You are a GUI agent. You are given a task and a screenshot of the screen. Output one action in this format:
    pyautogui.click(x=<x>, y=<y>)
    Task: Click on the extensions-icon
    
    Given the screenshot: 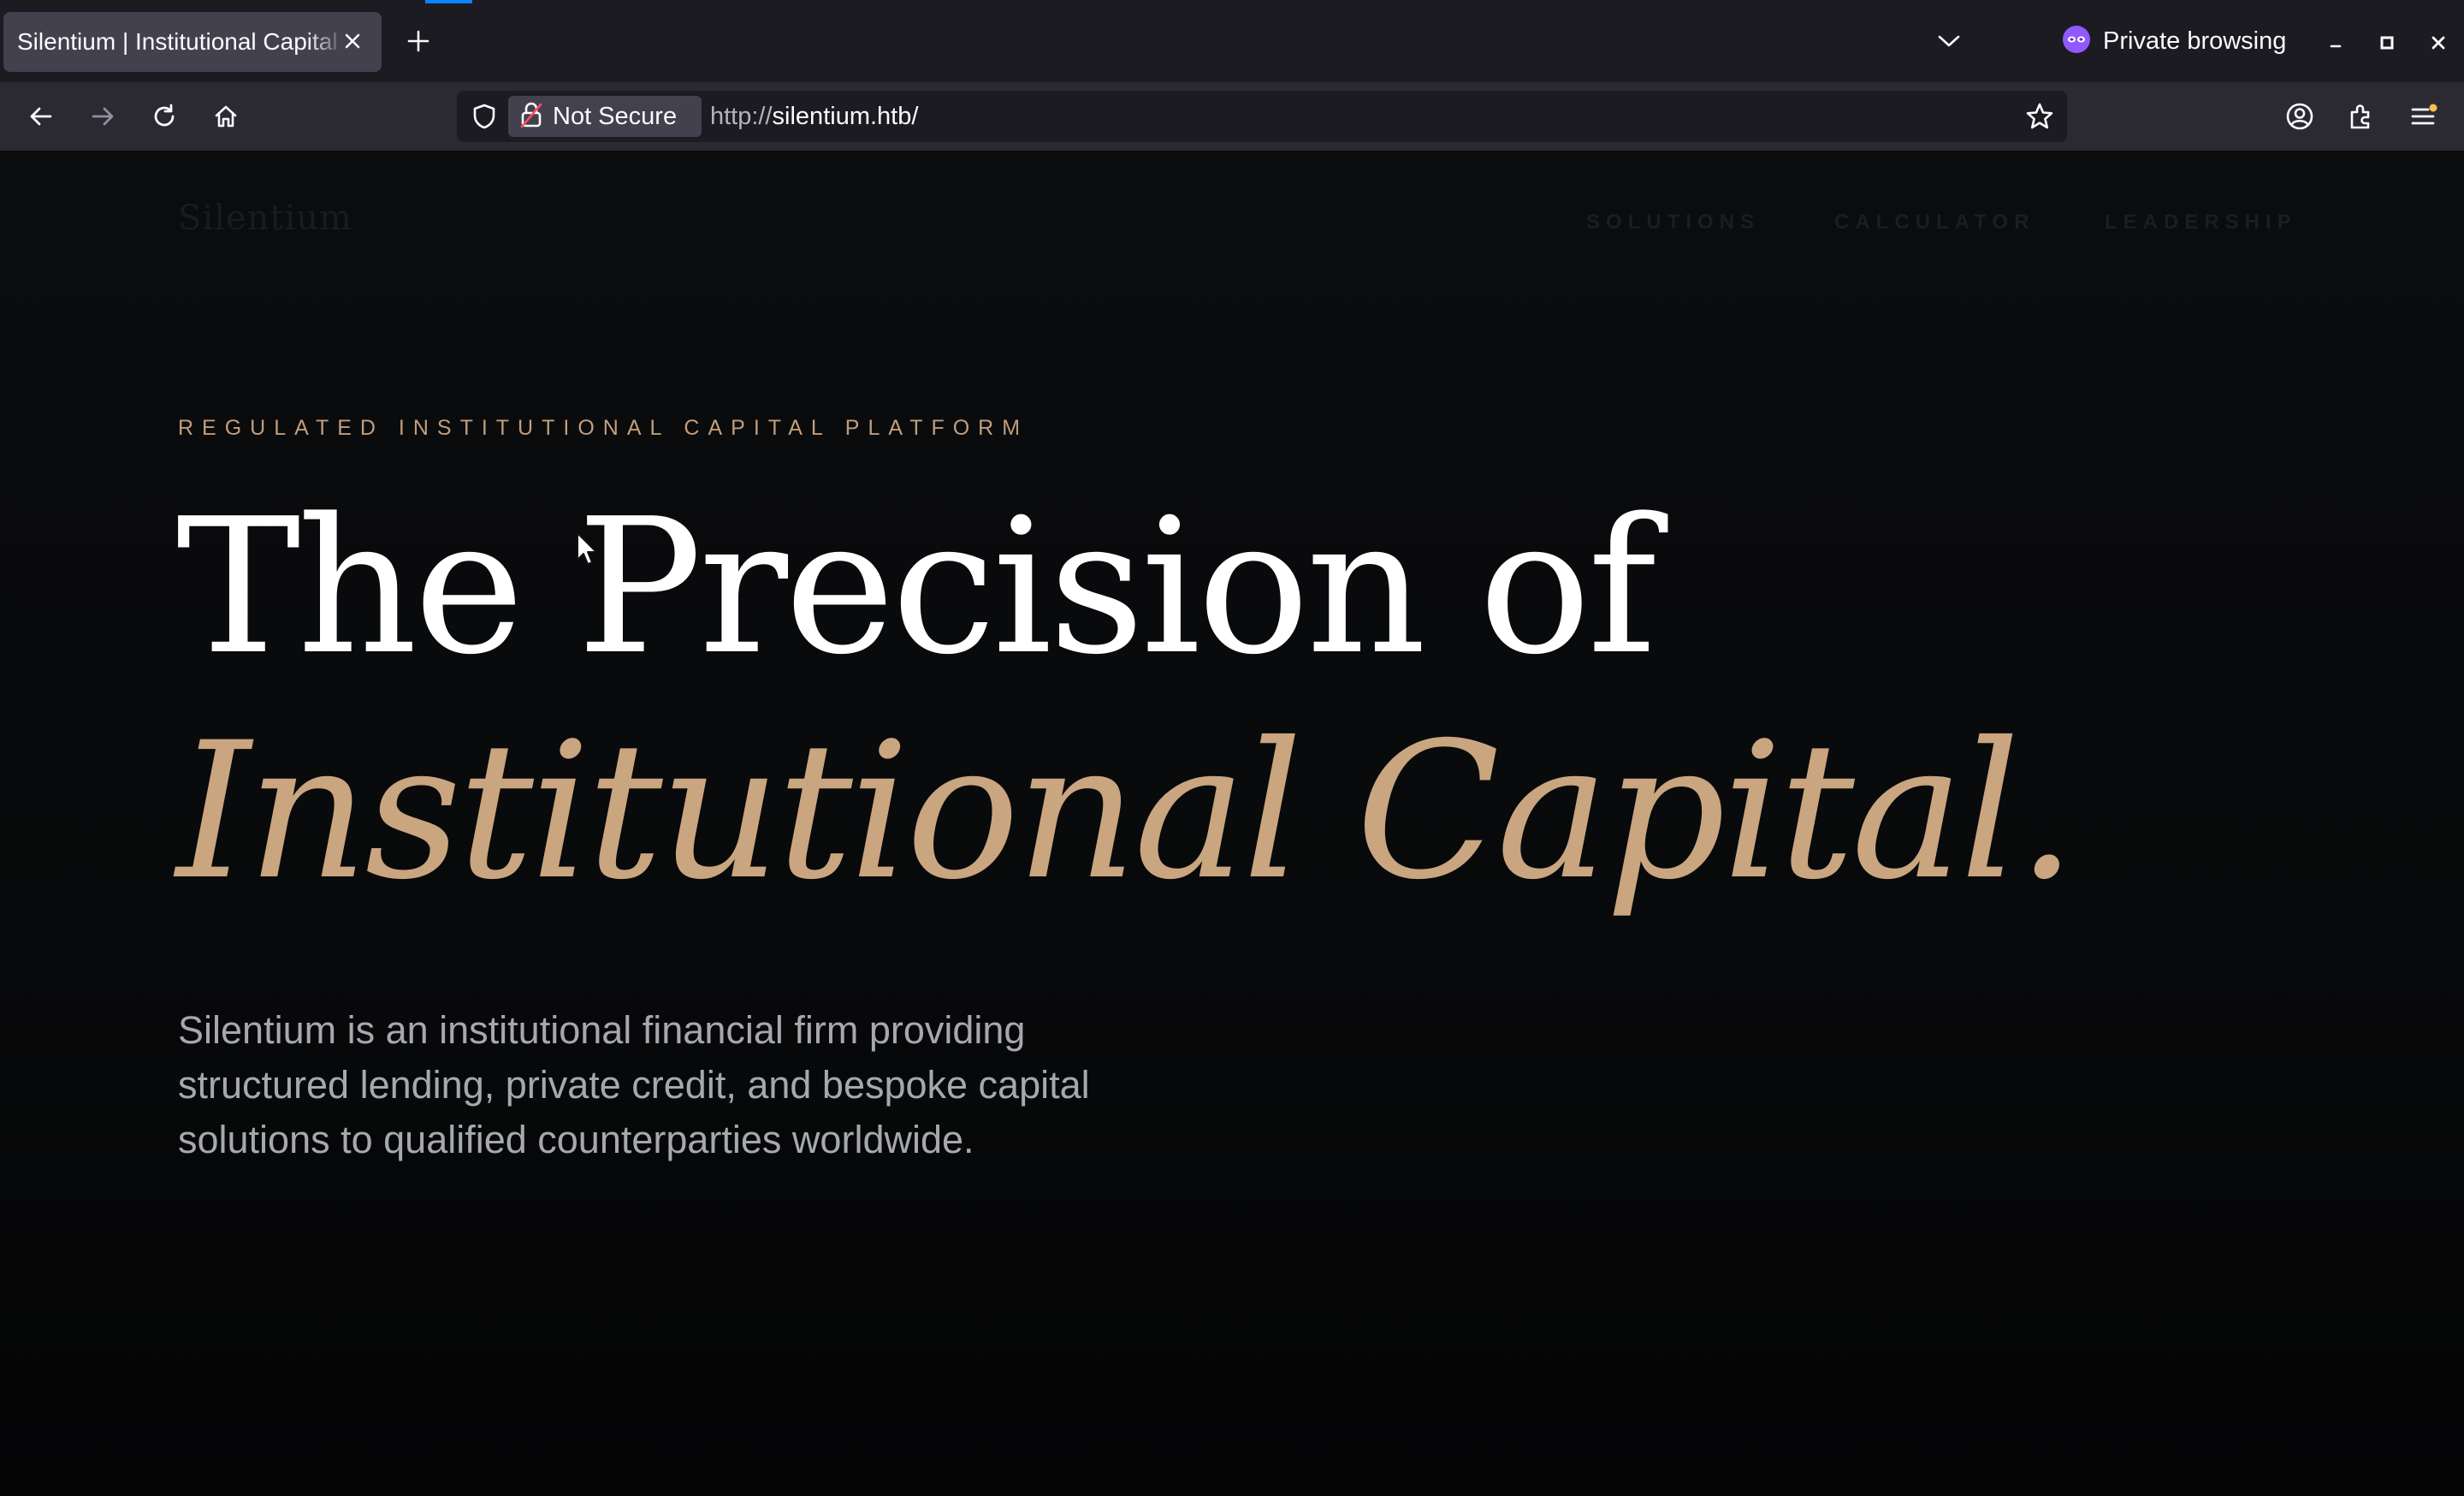 What is the action you would take?
    pyautogui.click(x=2361, y=116)
    